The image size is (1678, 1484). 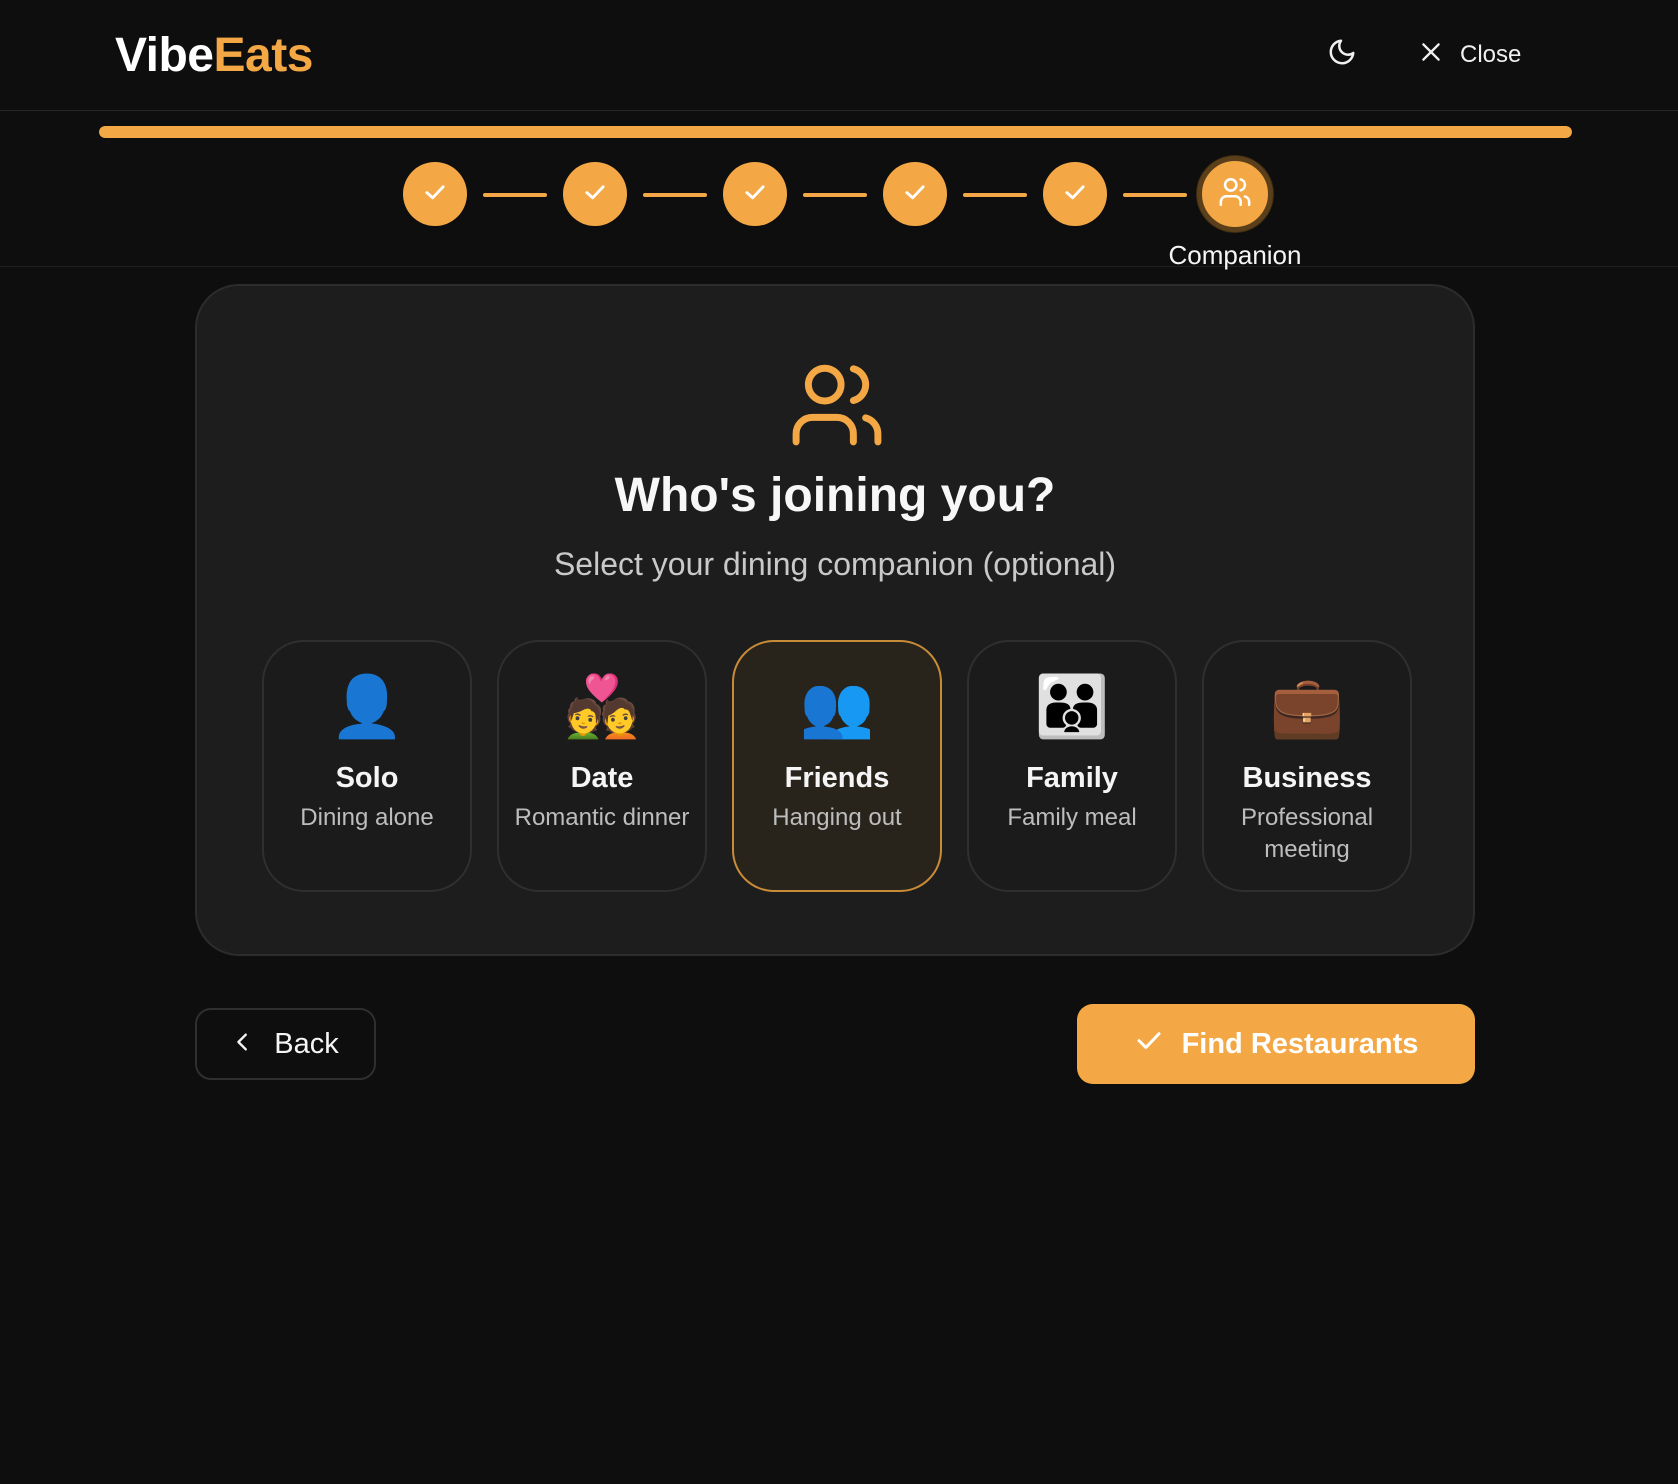 I want to click on couple-heart-icon: 💑, so click(x=602, y=706).